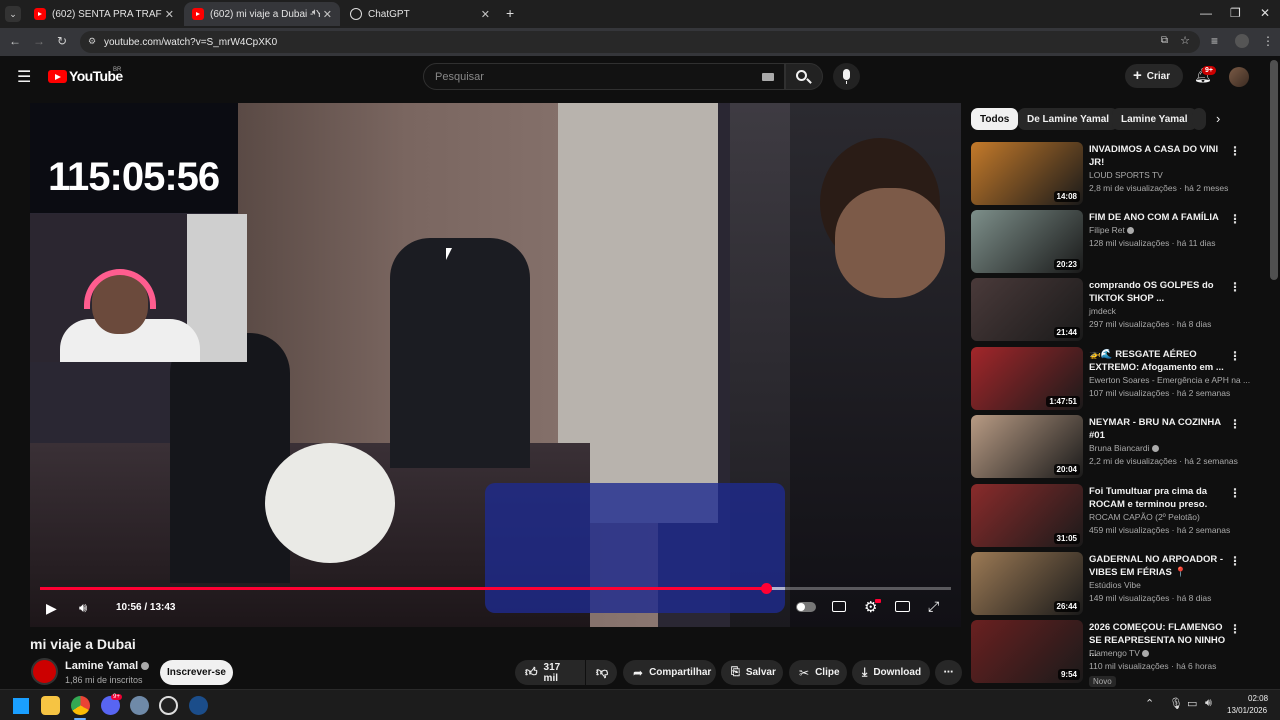  I want to click on voice-search-button, so click(846, 76).